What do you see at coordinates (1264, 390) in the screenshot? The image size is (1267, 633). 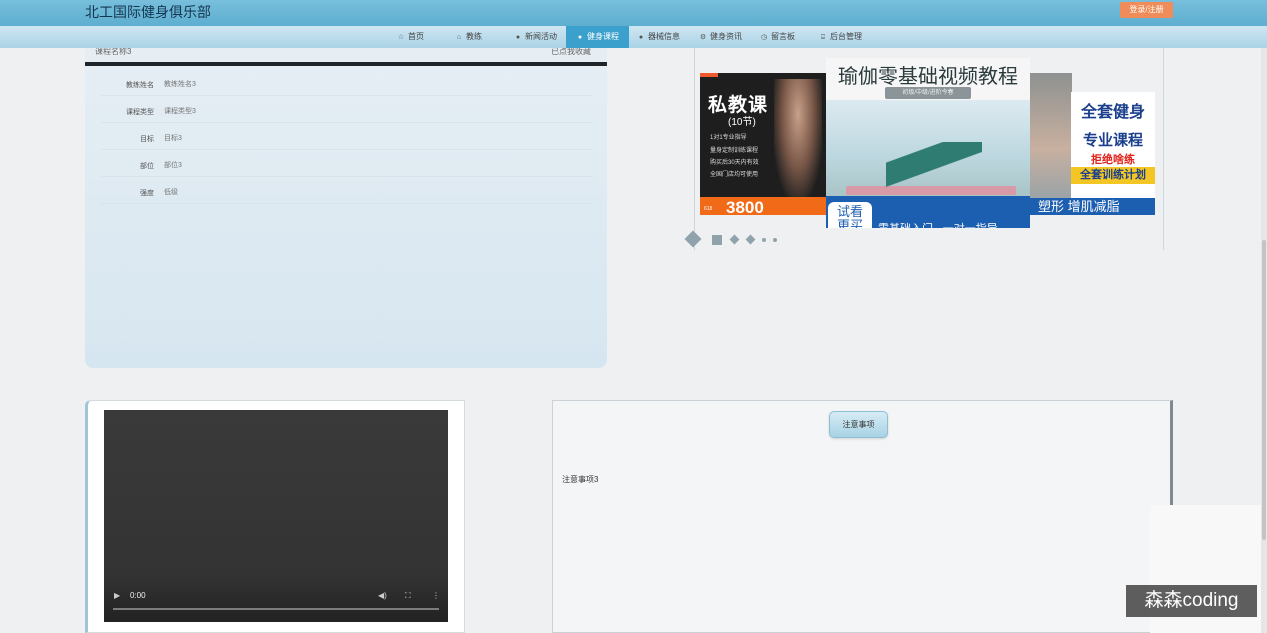 I see `scrollbar-thumb` at bounding box center [1264, 390].